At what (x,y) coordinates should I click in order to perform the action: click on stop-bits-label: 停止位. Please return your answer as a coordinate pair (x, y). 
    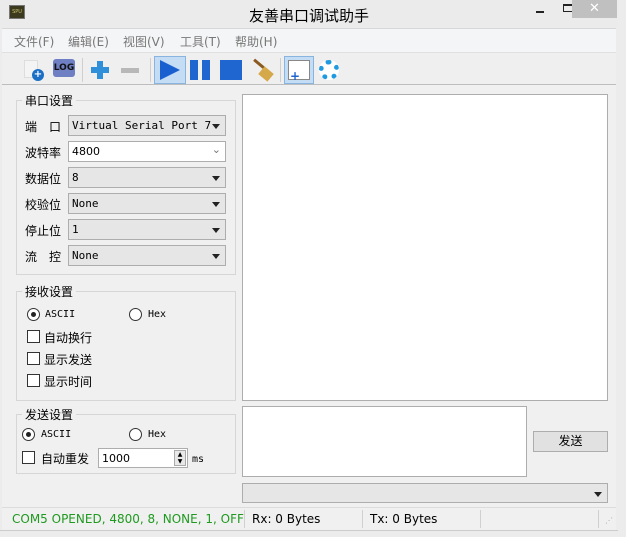
    Looking at the image, I should click on (43, 231).